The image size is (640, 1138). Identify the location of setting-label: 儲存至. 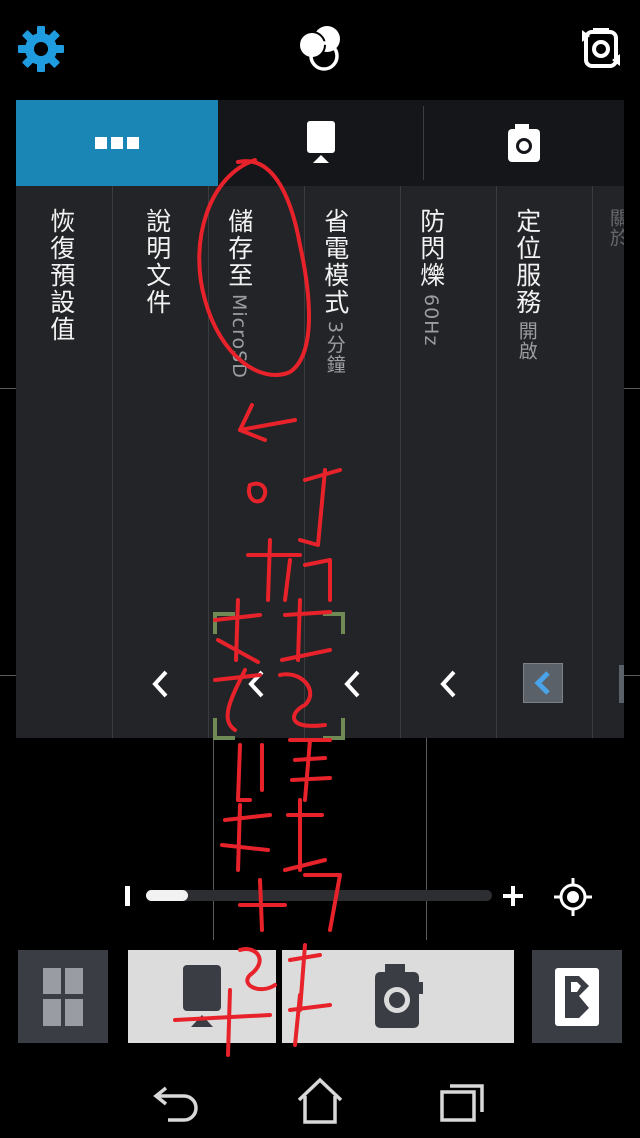
(239, 248).